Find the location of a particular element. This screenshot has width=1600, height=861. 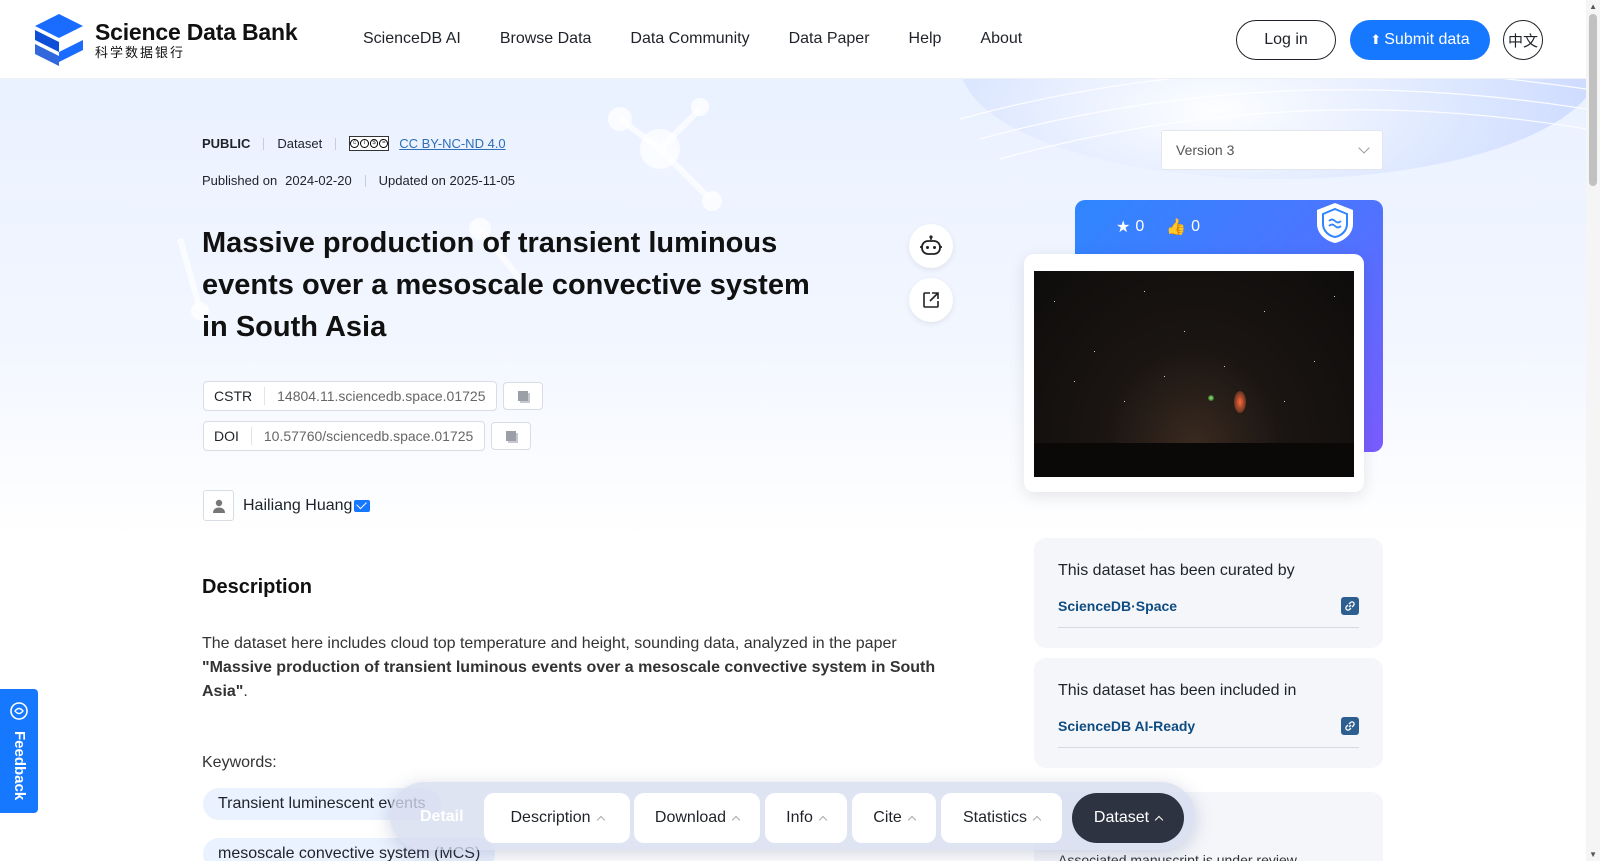

tab-description: Description is located at coordinates (557, 818).